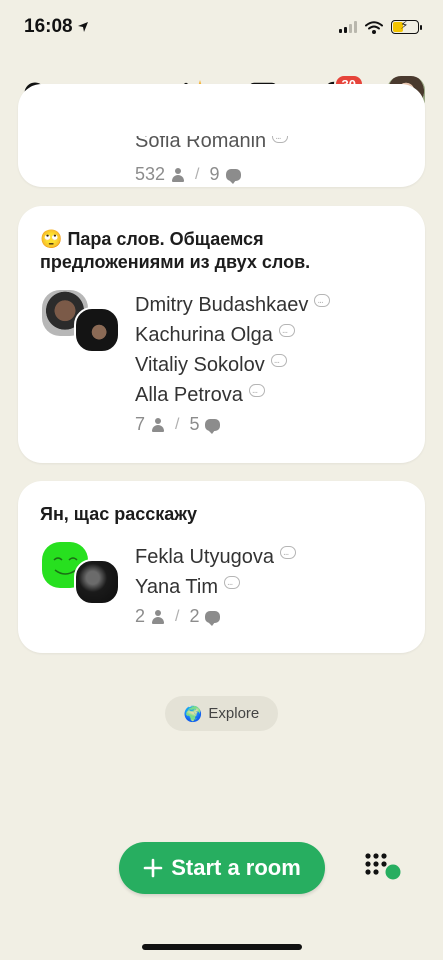 The height and width of the screenshot is (960, 443). Describe the element at coordinates (374, 27) in the screenshot. I see `wifi-icon` at that location.